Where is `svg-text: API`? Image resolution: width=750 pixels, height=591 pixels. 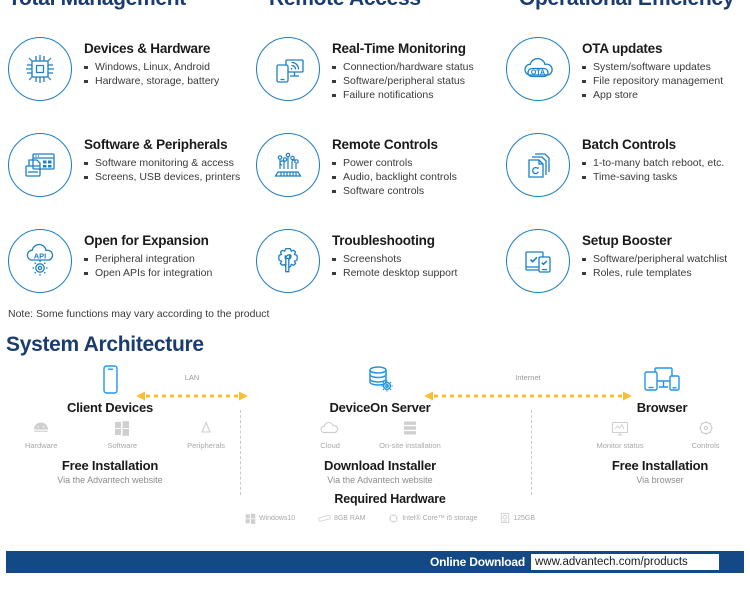
svg-text: API is located at coordinates (40, 256).